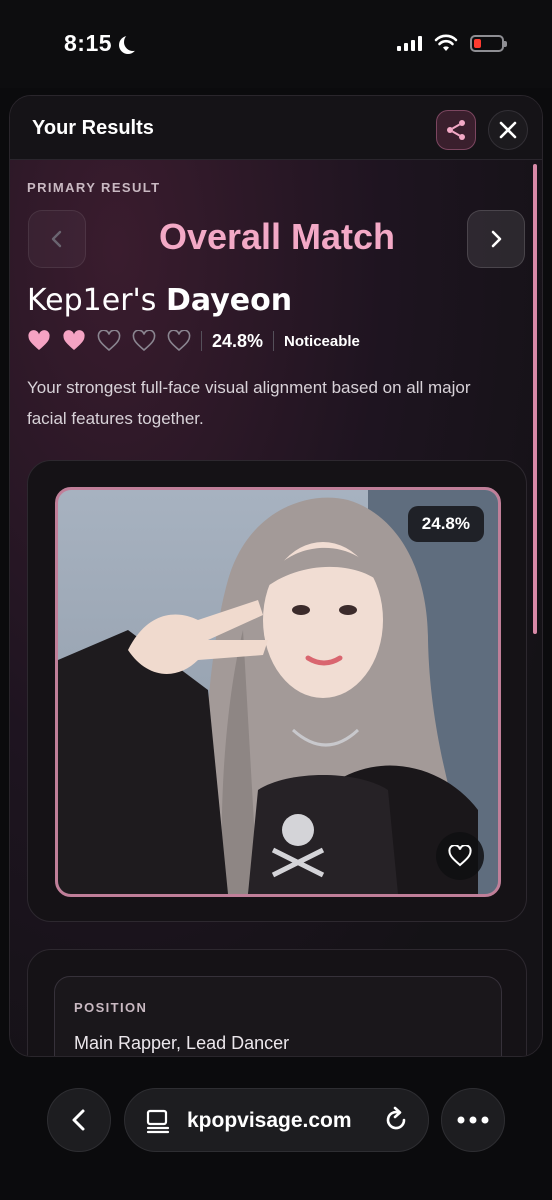 Image resolution: width=552 pixels, height=1200 pixels. I want to click on address-bar: kpopvisage.com, so click(276, 1120).